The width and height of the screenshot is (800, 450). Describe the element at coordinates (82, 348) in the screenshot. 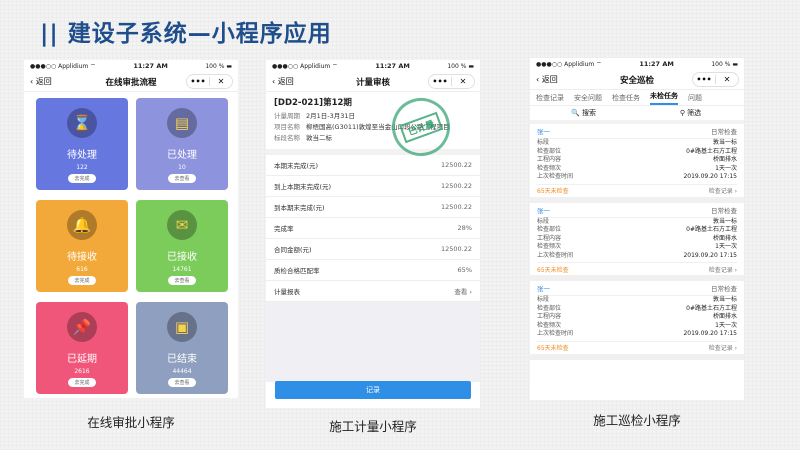

I see `approval-card: 📌 已延期 2616 去完成` at that location.